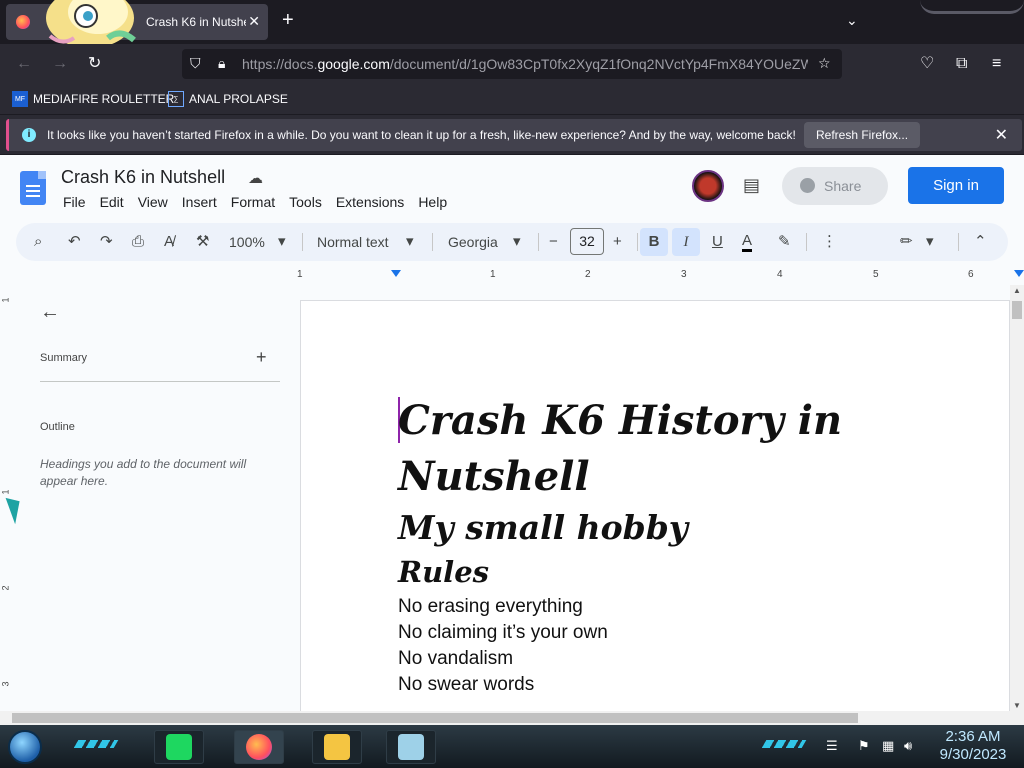 The height and width of the screenshot is (768, 1024). Describe the element at coordinates (411, 747) in the screenshot. I see `notepad-taskbar-button` at that location.